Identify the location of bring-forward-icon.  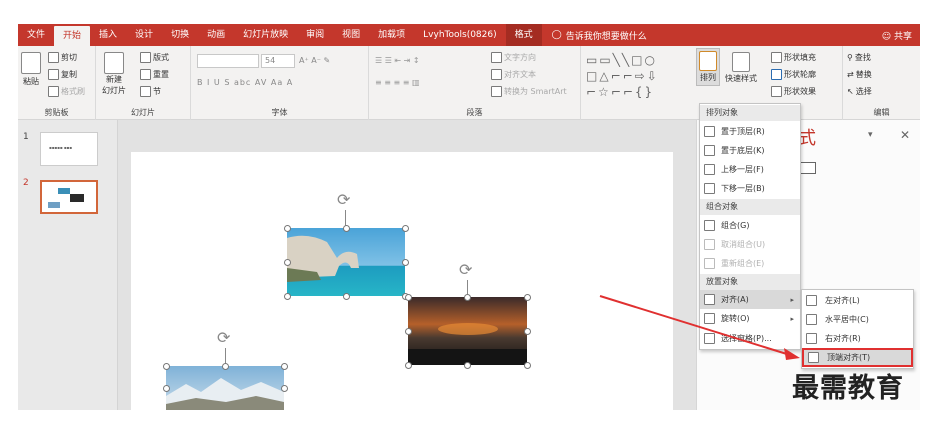
(709, 169).